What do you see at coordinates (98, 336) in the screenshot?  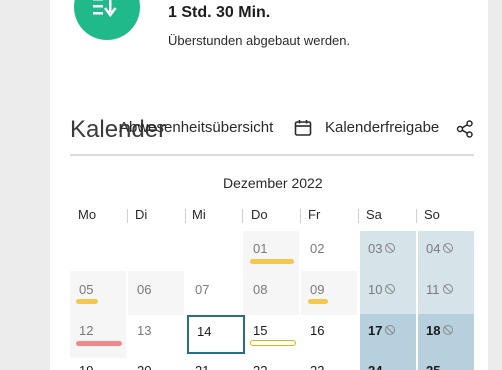 I see `day-cell: 12` at bounding box center [98, 336].